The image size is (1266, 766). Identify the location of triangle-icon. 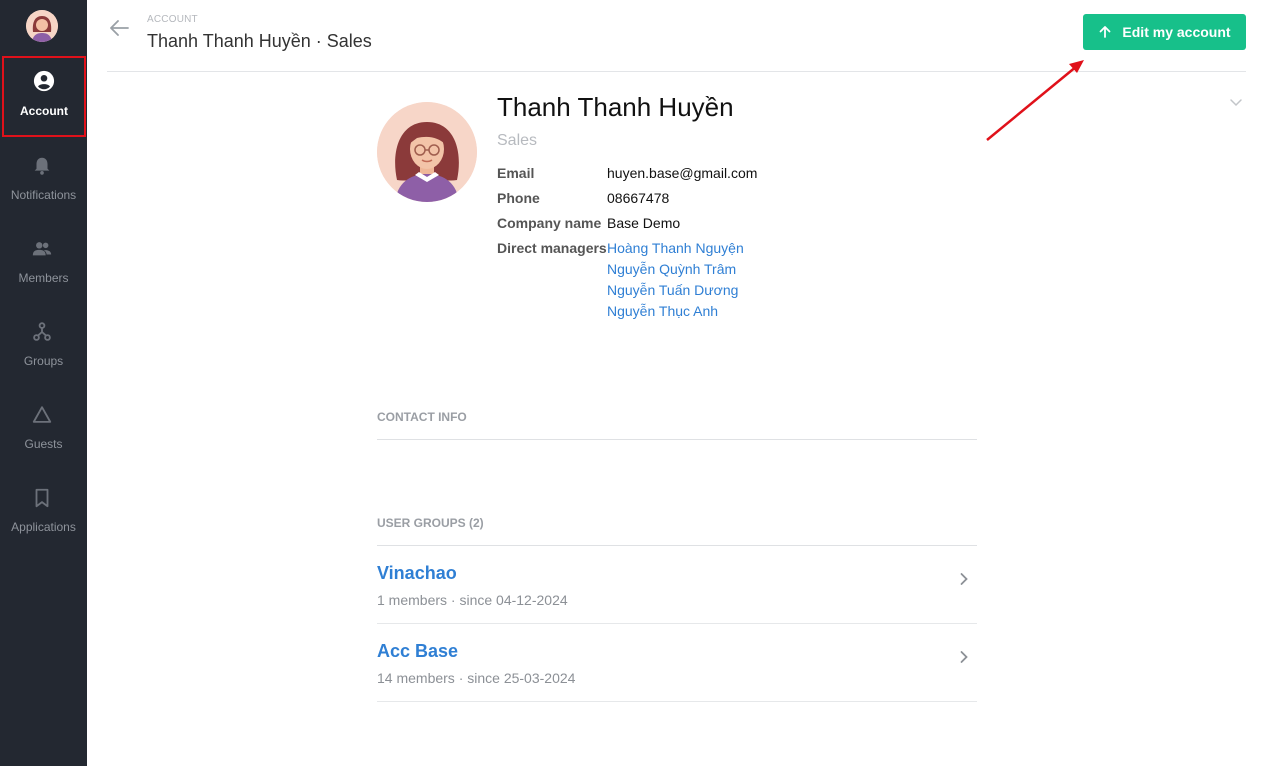
(42, 414).